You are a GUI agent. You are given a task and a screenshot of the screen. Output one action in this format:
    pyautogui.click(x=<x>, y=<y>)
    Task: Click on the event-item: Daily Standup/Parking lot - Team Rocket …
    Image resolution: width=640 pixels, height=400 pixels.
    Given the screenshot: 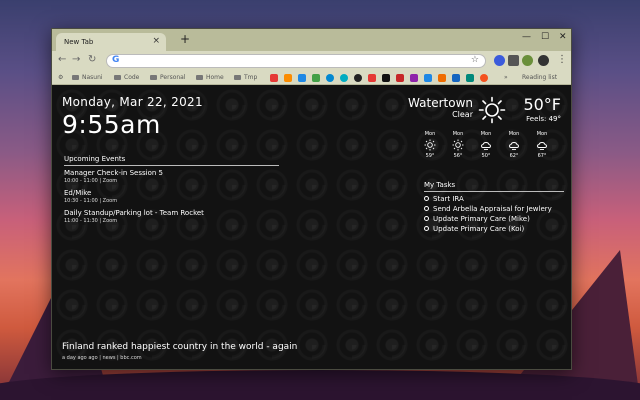 What is the action you would take?
    pyautogui.click(x=171, y=216)
    